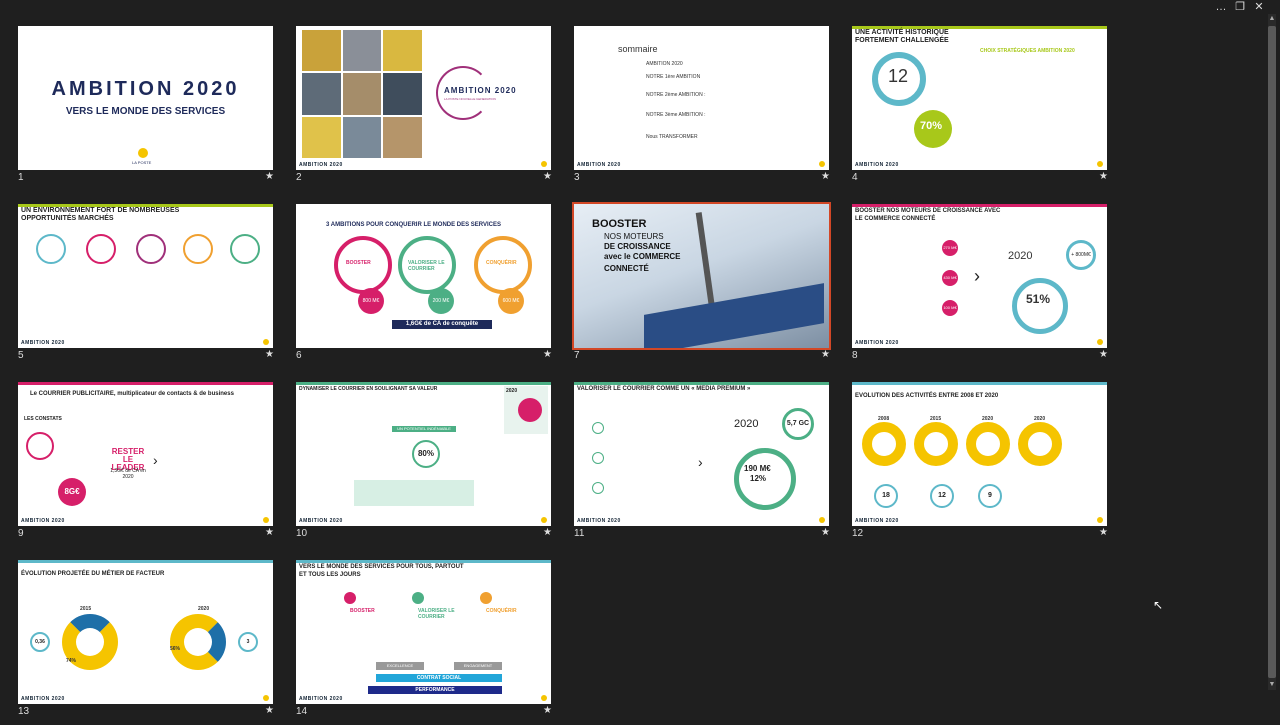 The image size is (1280, 725). What do you see at coordinates (634, 236) in the screenshot?
I see `slide-line-2: NOS MOTEURS` at bounding box center [634, 236].